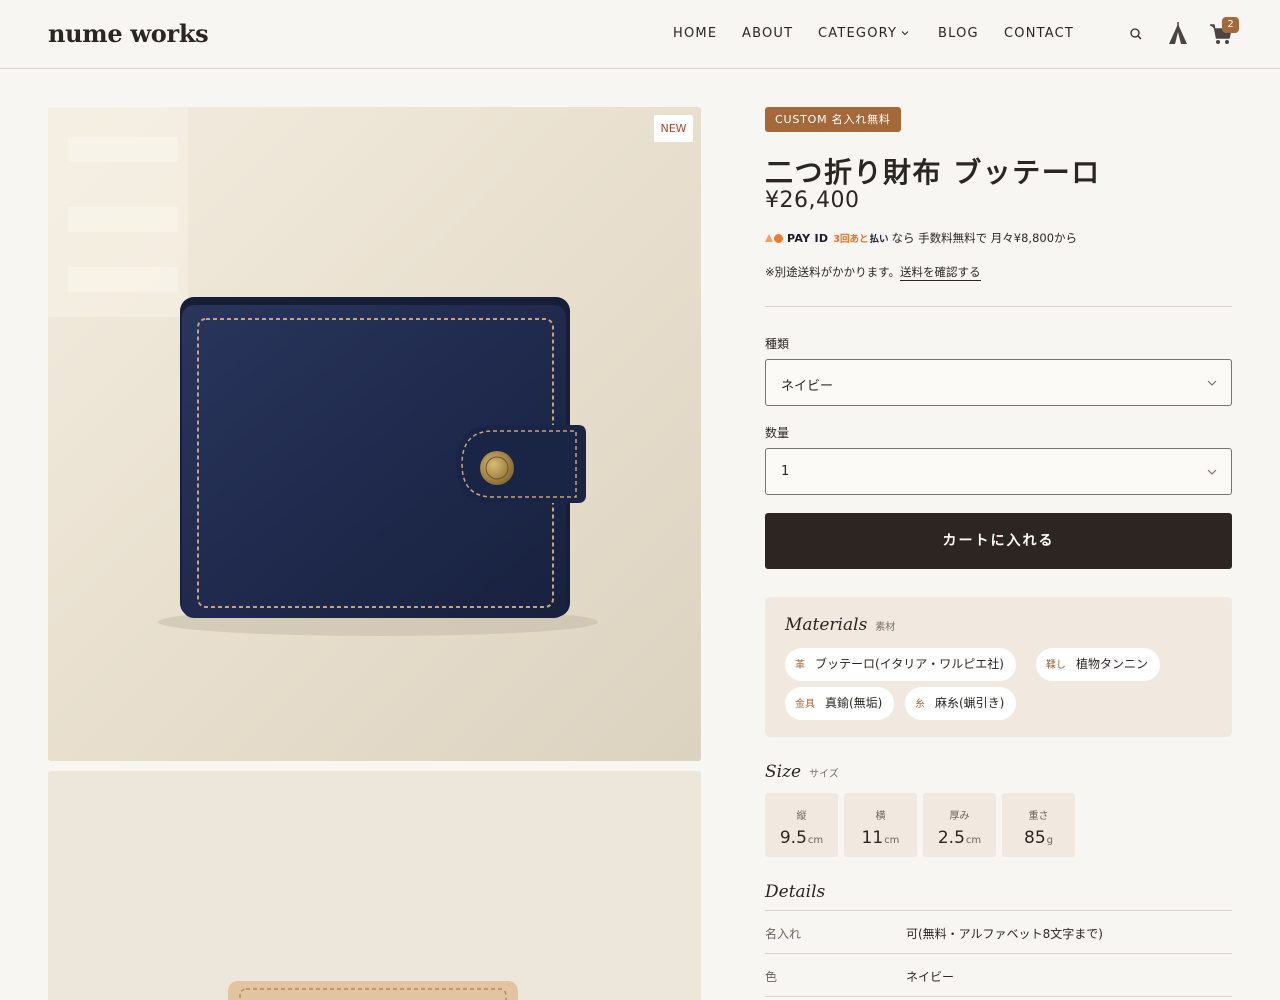  I want to click on add-to-cart-button: カートに入れる, so click(998, 541).